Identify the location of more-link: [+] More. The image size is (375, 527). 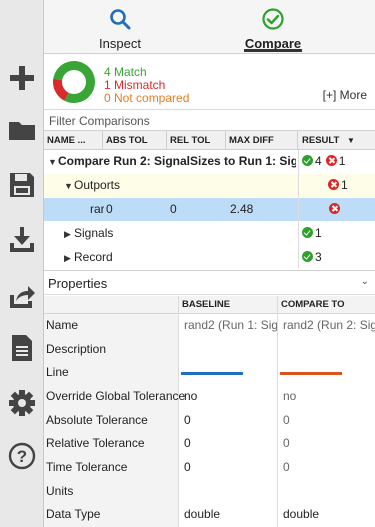
(345, 95).